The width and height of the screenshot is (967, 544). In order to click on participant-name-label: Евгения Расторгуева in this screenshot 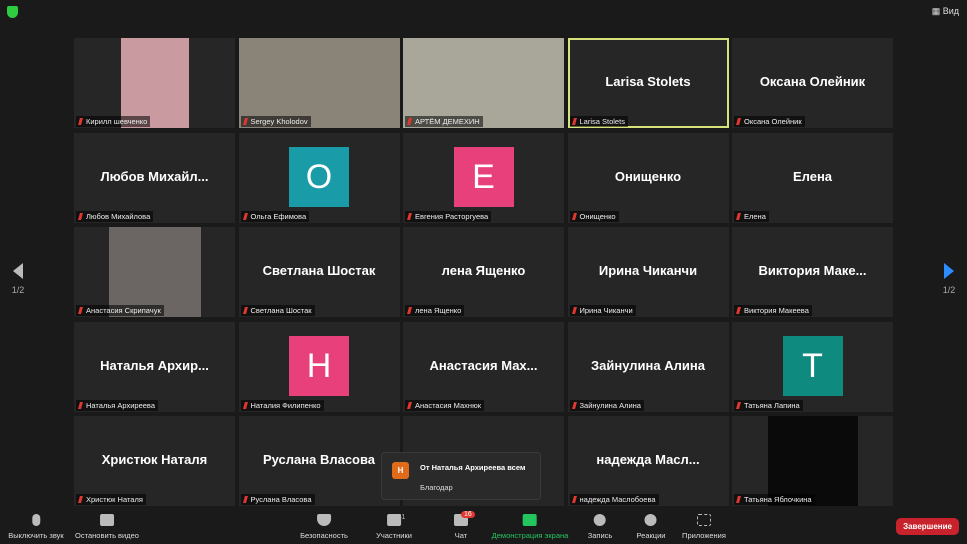, I will do `click(448, 216)`.